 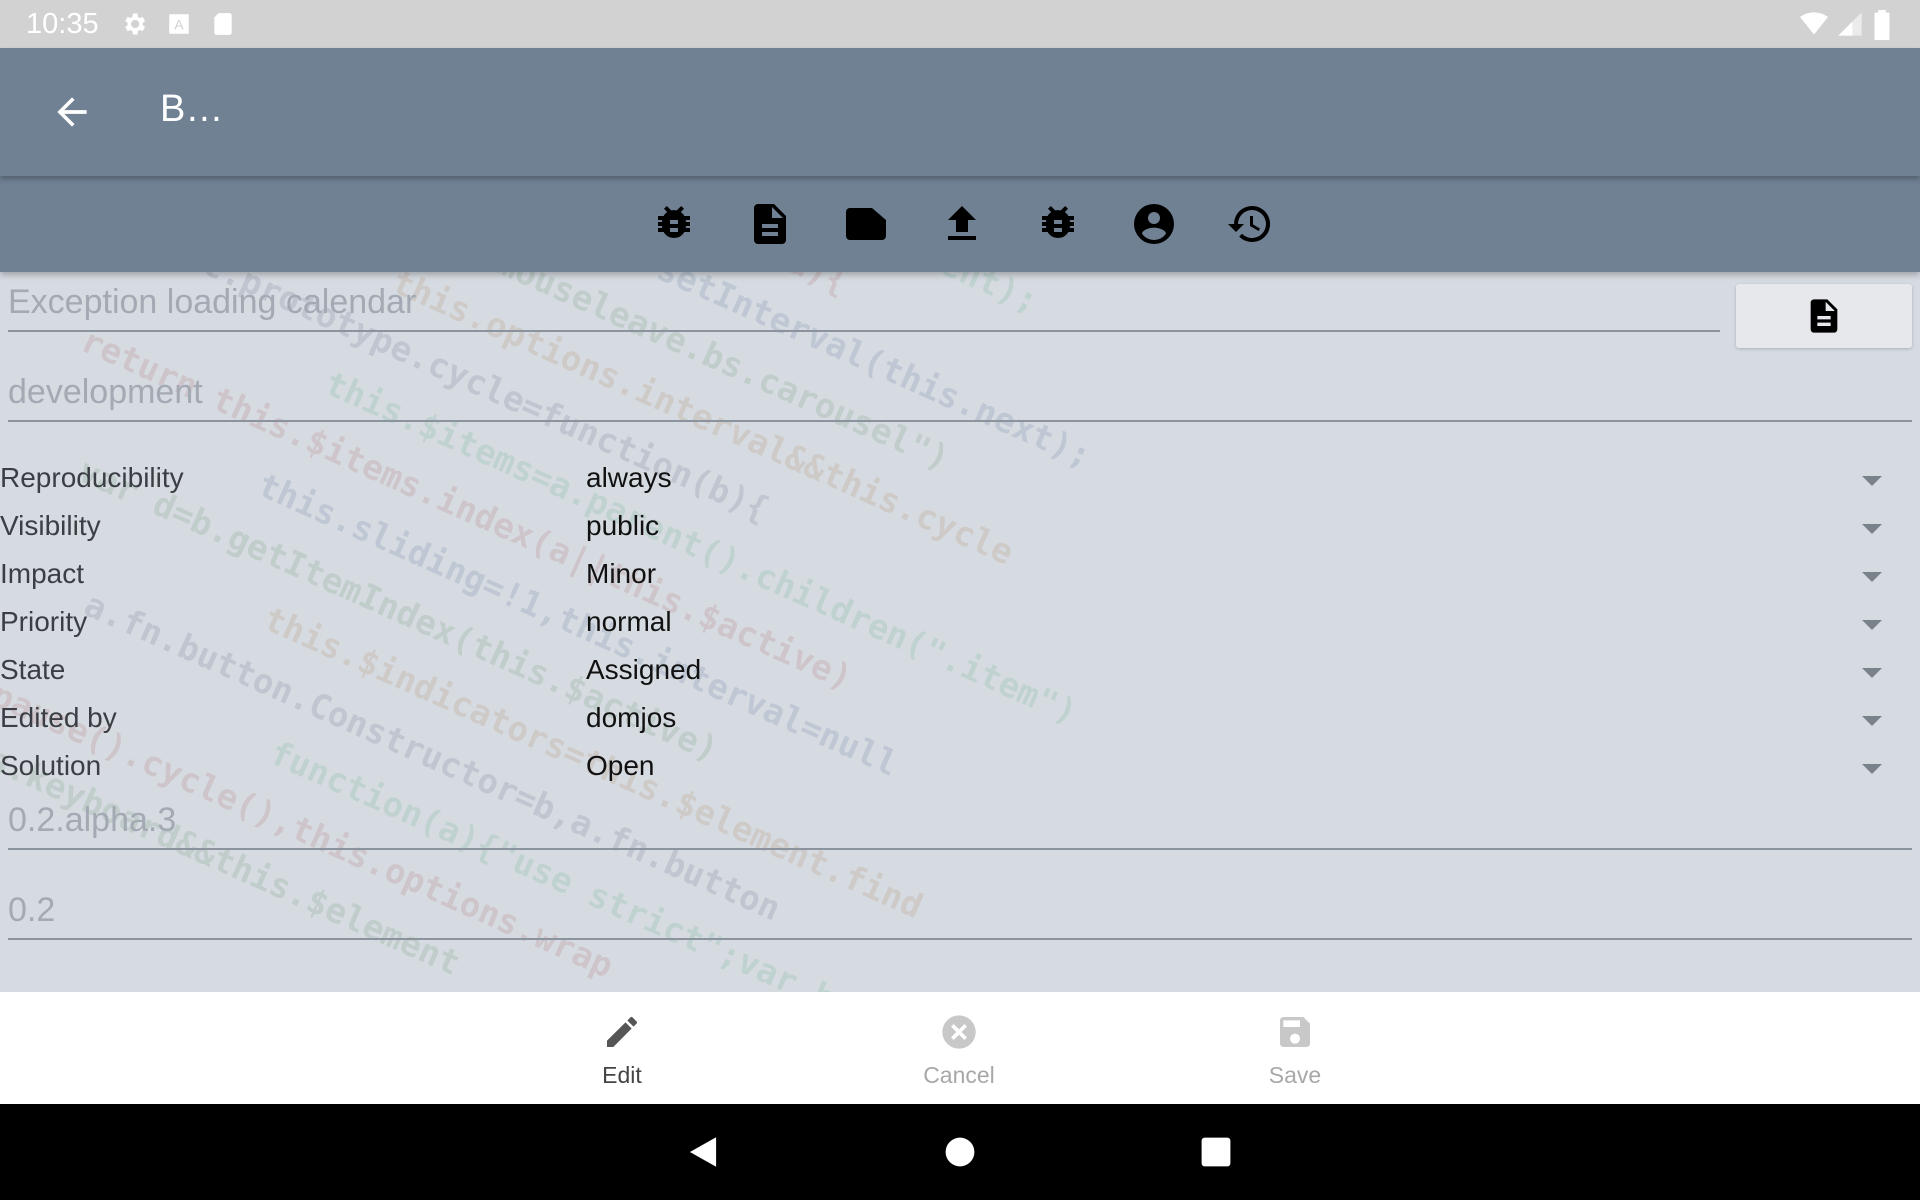 What do you see at coordinates (92, 477) in the screenshot?
I see `reproducibility-label: Reproducibility` at bounding box center [92, 477].